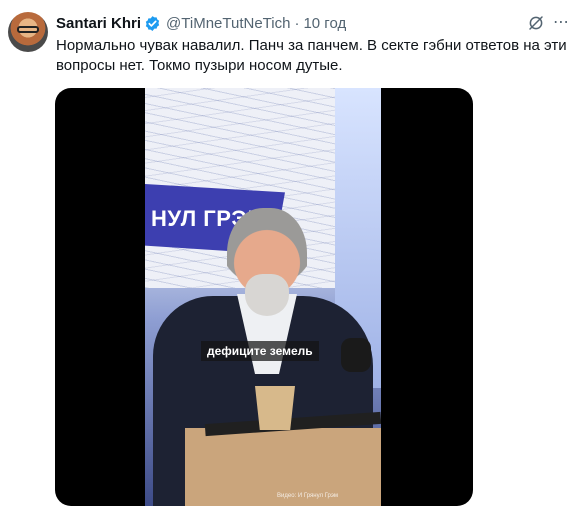 The width and height of the screenshot is (579, 512). I want to click on video-watermark: Видео: И Грянул Грэм, so click(308, 496).